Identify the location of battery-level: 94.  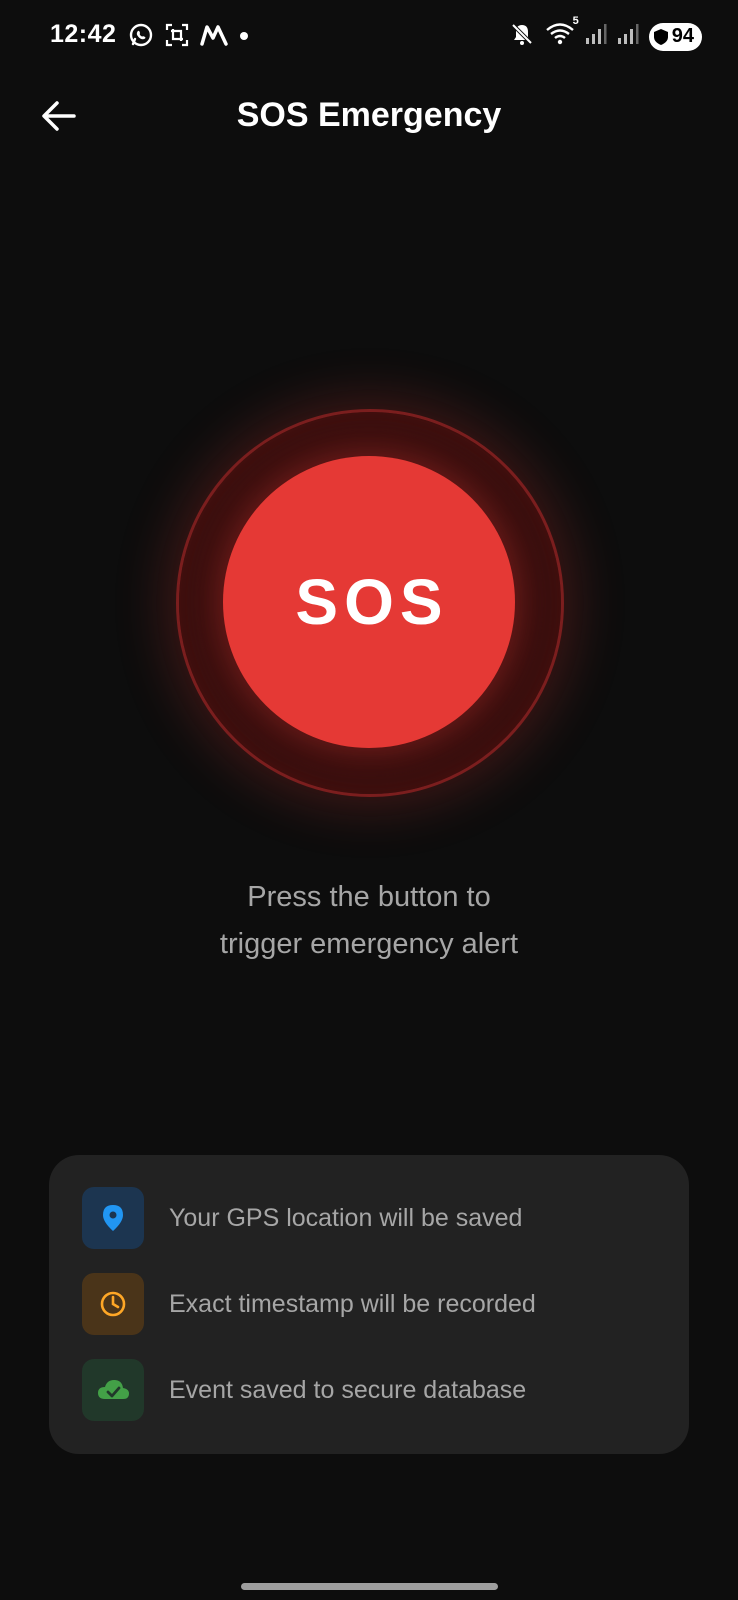
(682, 36).